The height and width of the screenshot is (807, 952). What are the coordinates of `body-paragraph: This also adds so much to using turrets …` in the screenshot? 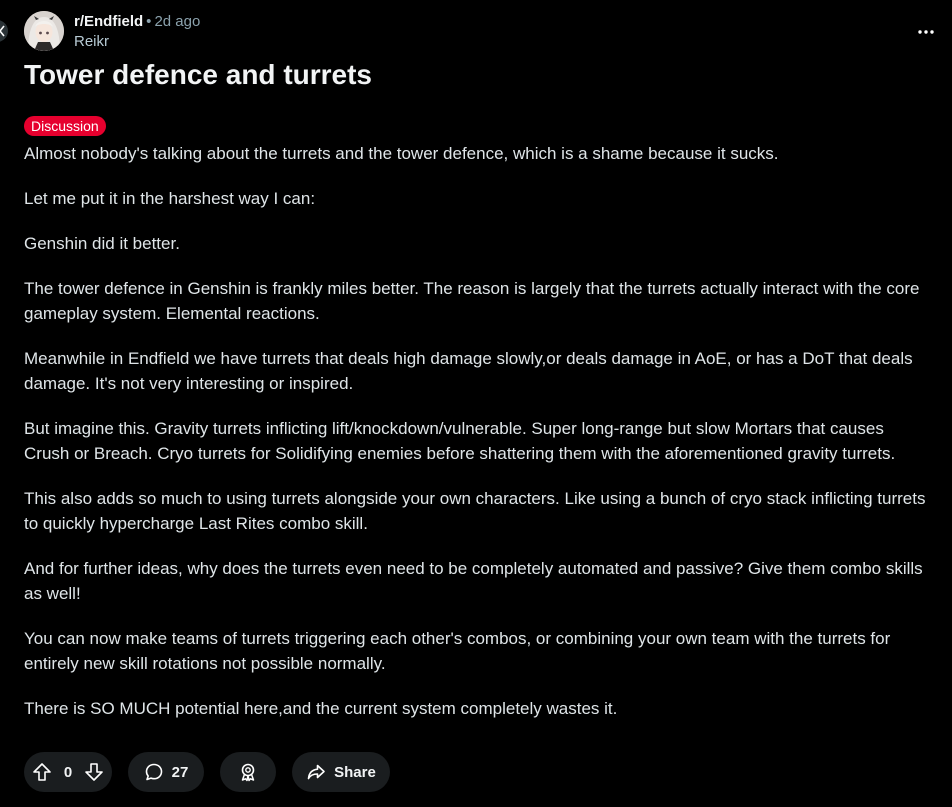 It's located at (475, 511).